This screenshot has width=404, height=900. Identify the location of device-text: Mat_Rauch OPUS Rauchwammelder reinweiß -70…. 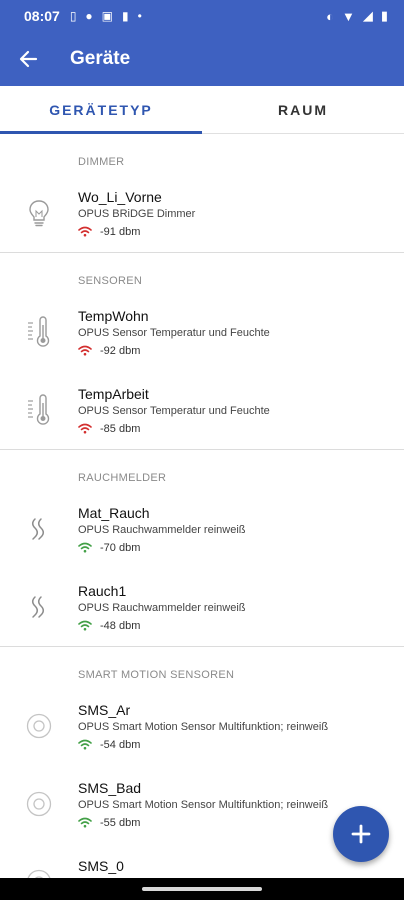
(241, 529).